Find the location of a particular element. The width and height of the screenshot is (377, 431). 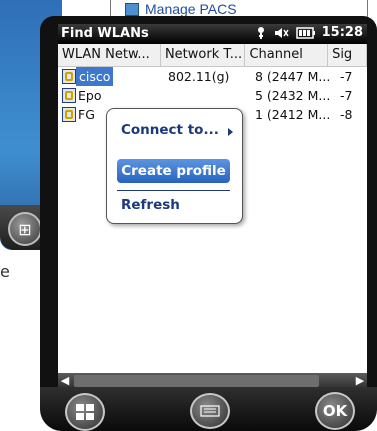

row-name-cell: cisco is located at coordinates (111, 76).